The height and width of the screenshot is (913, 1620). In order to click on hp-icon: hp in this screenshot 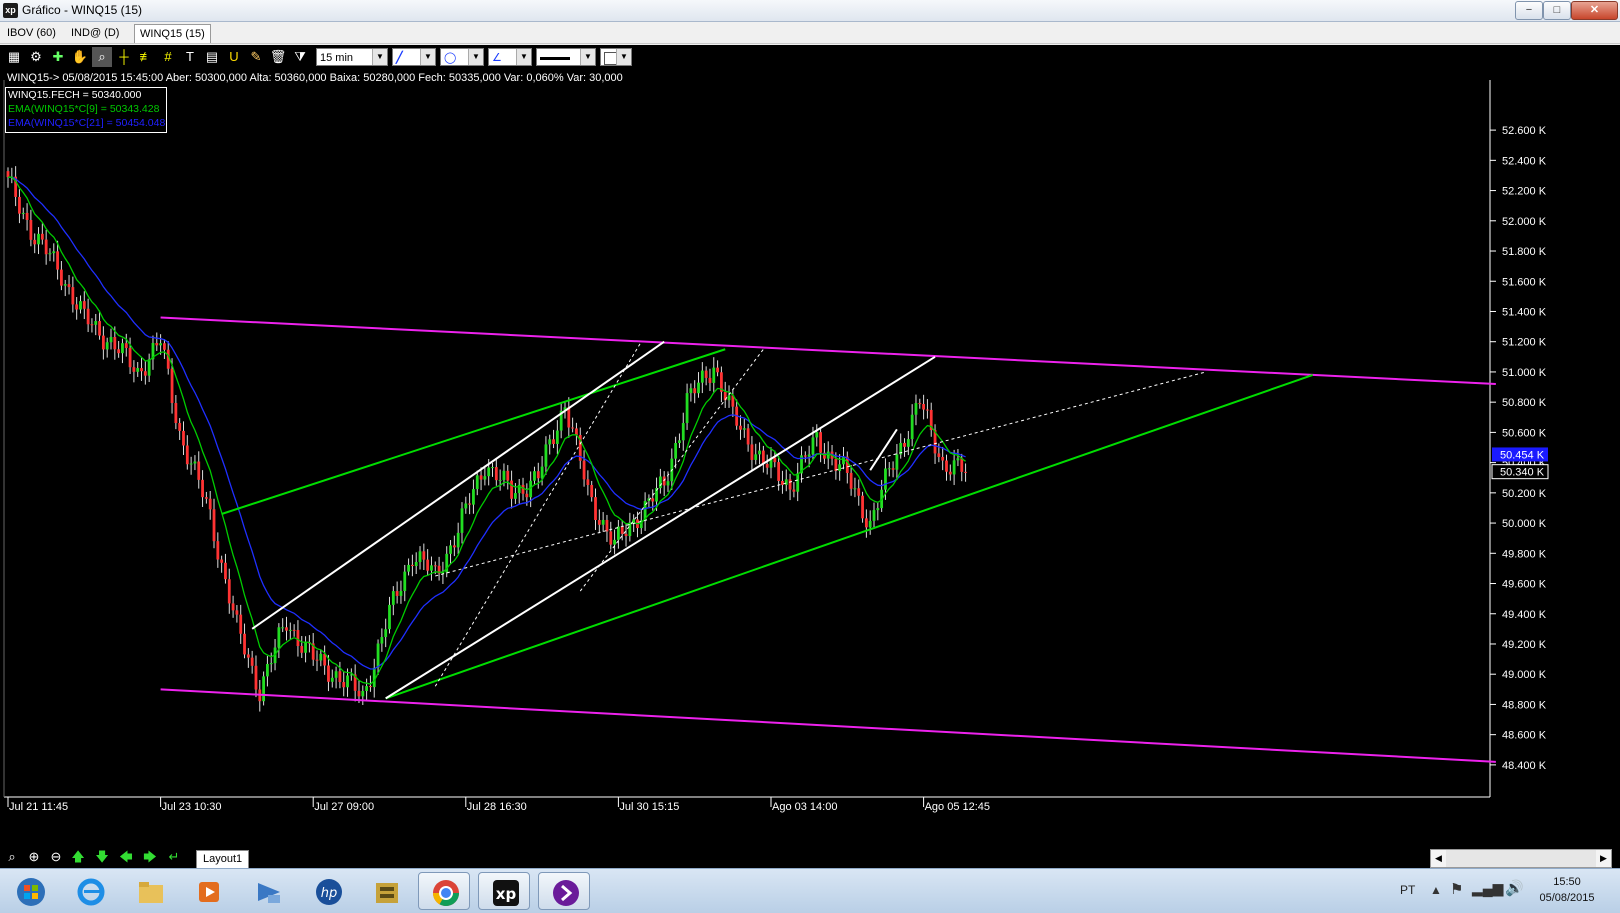, I will do `click(328, 891)`.